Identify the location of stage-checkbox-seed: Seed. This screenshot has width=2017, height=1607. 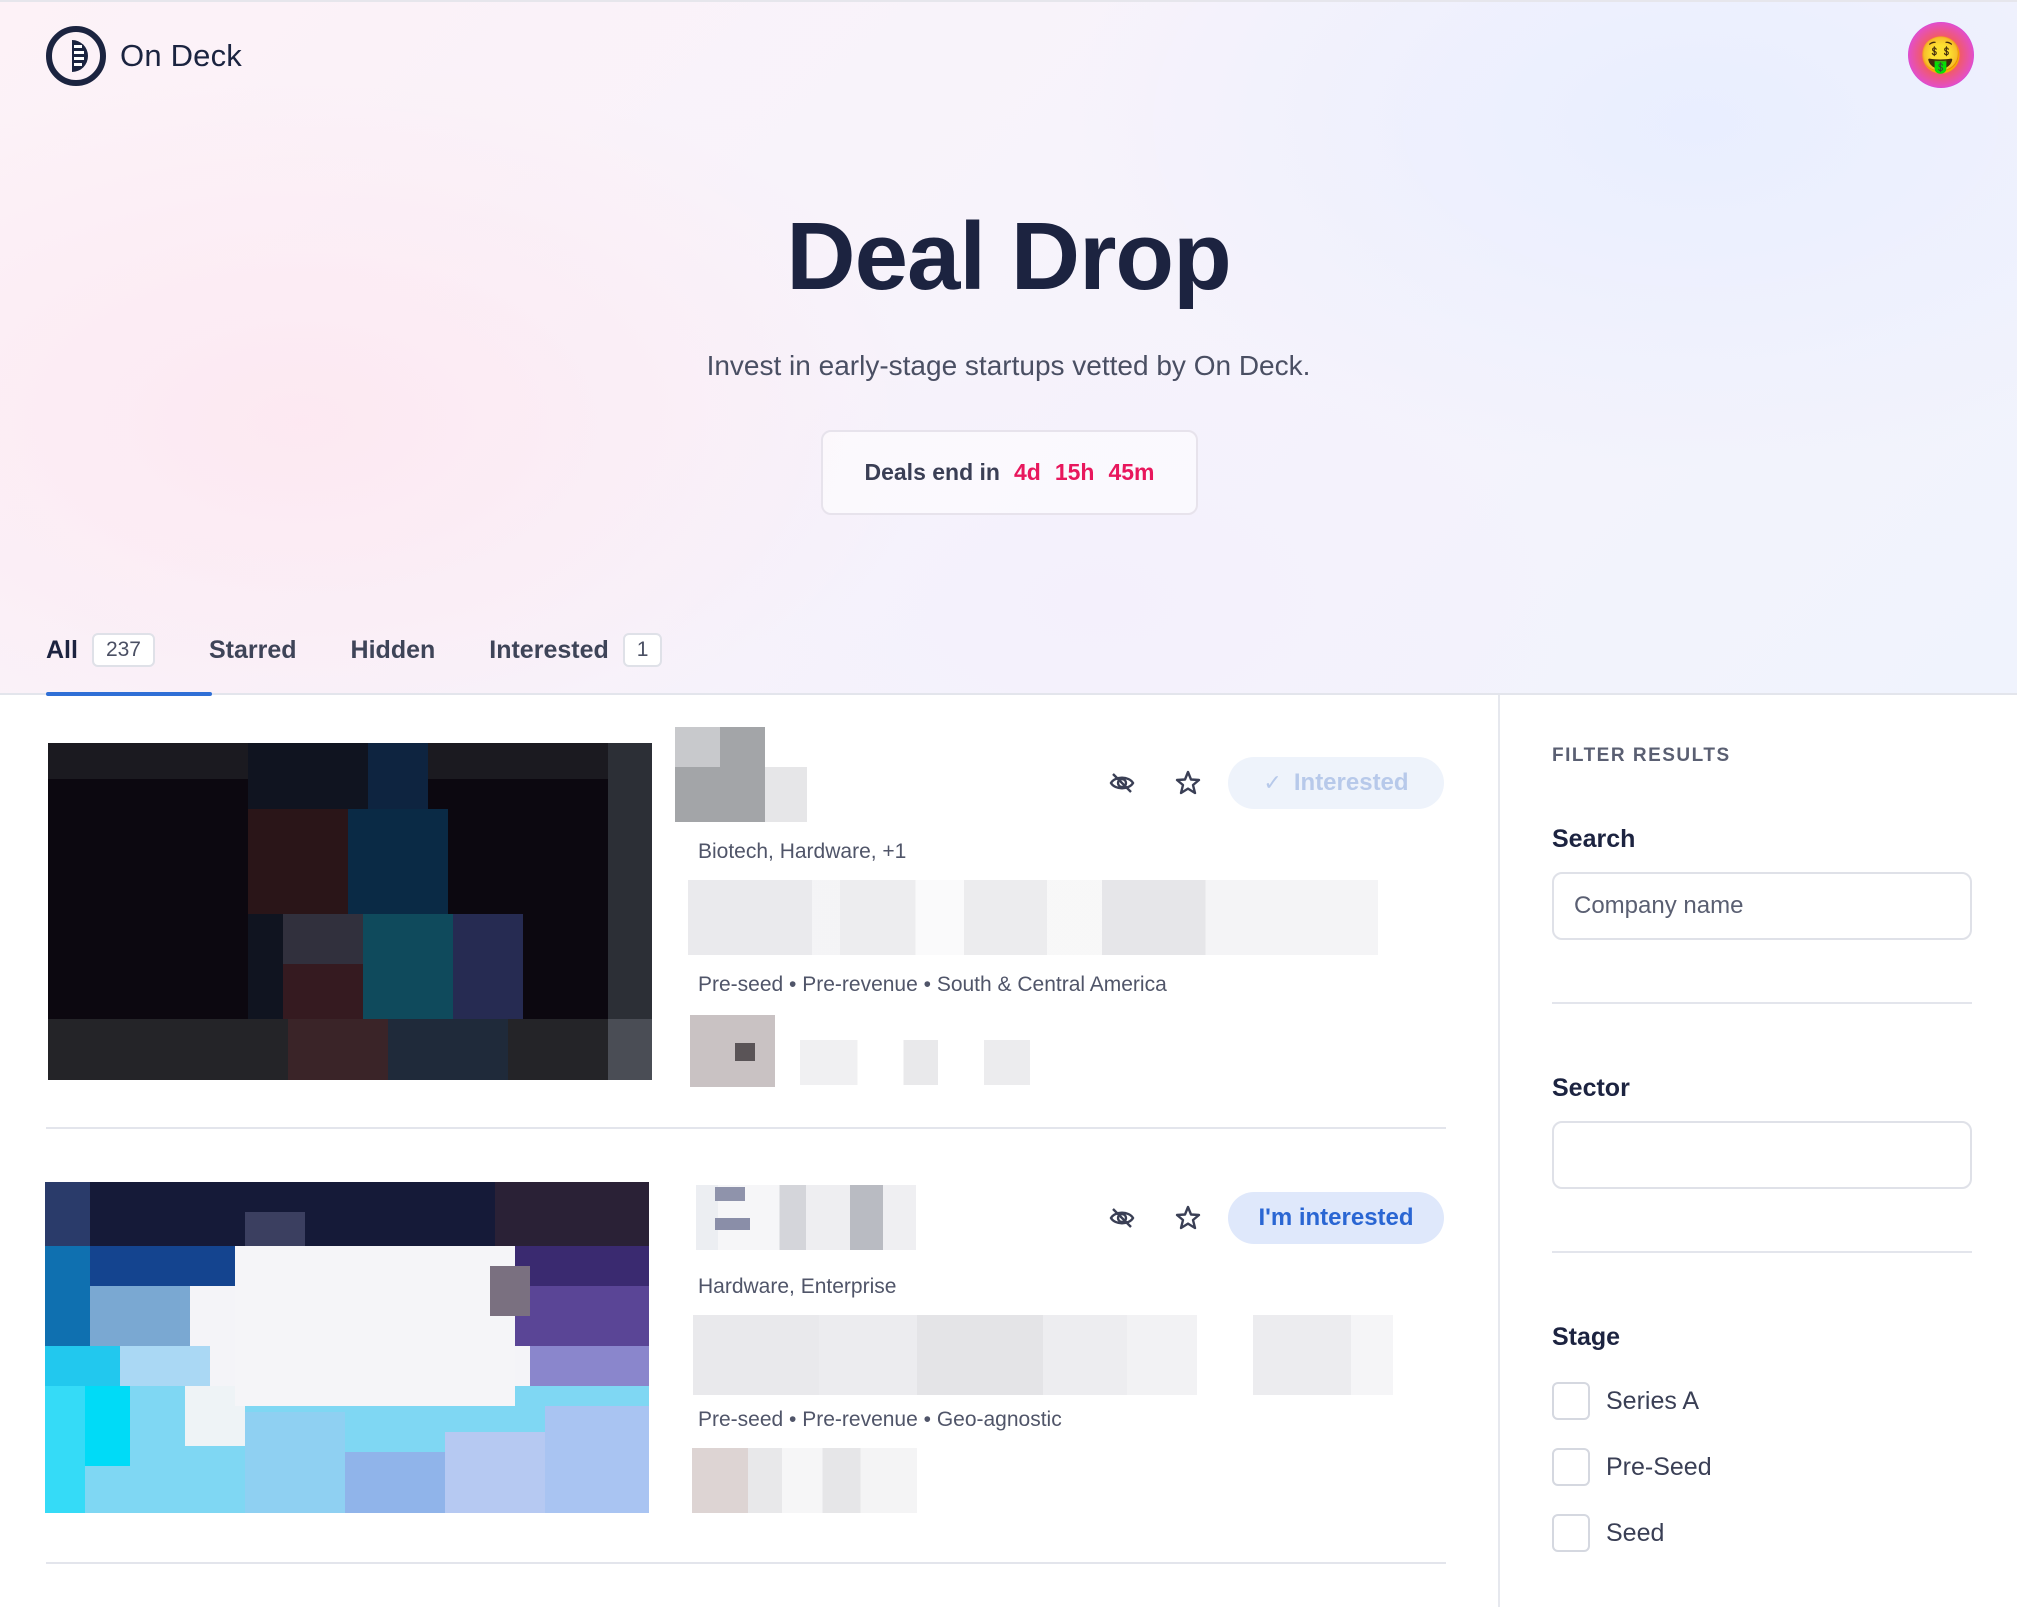
(1608, 1533).